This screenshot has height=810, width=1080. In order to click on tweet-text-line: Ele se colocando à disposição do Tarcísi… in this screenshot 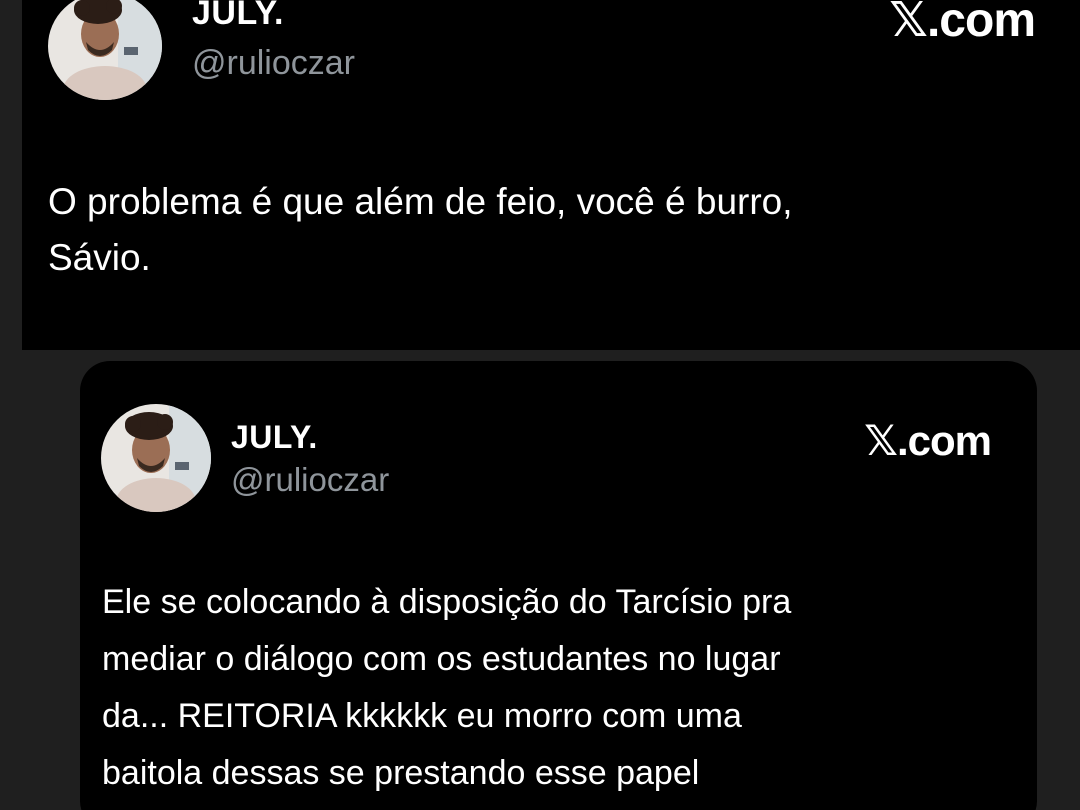, I will do `click(447, 602)`.